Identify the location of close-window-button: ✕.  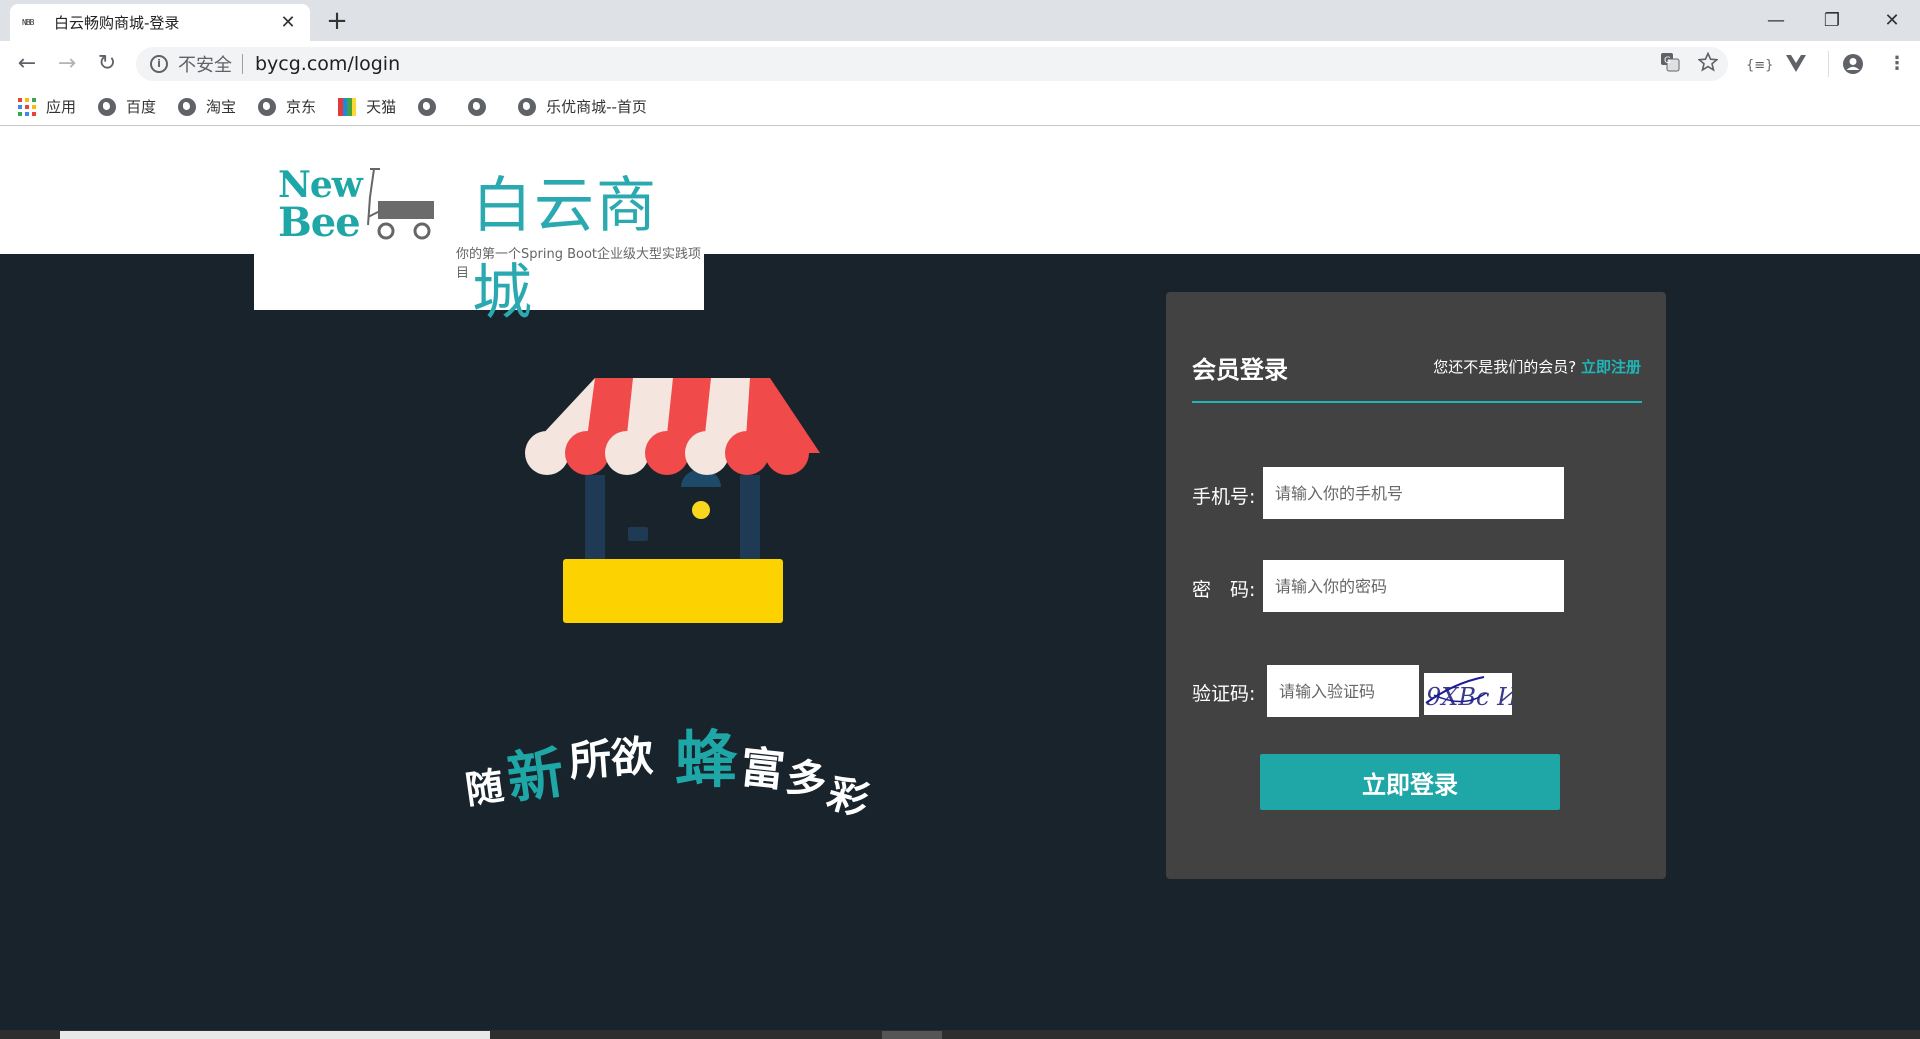
(1892, 20).